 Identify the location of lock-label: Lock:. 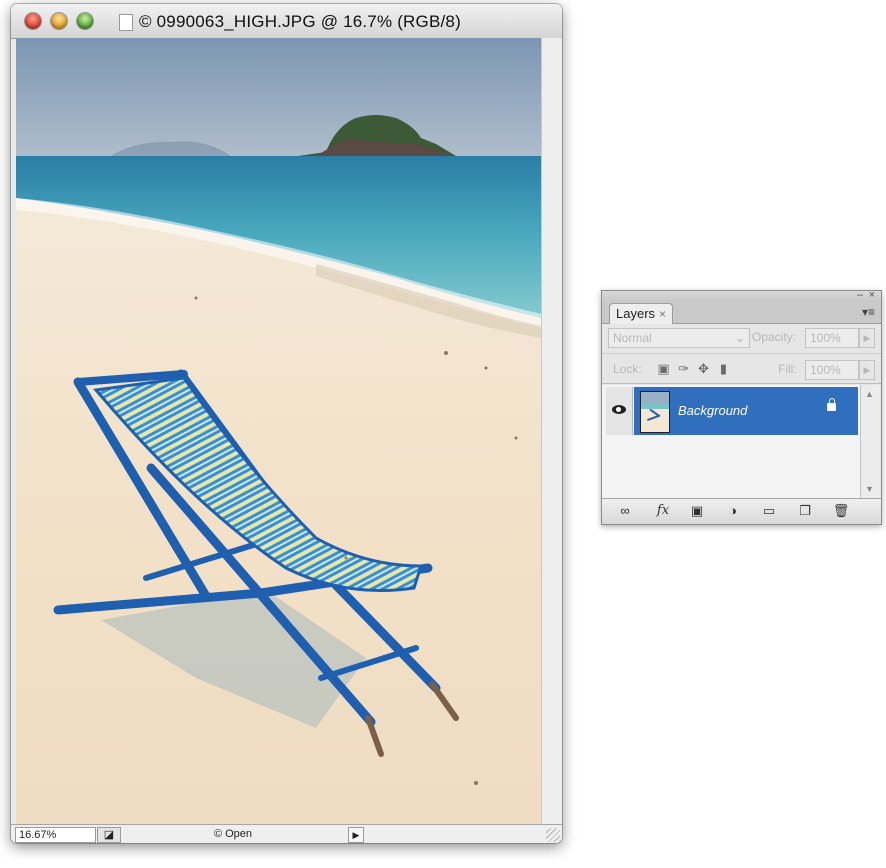
(627, 369).